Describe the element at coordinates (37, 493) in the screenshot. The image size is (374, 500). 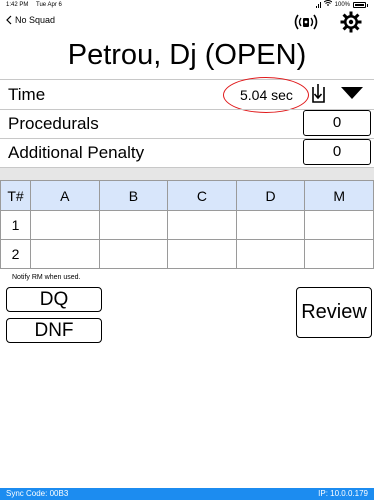
I see `sync-code: Sync Code: 00B3` at that location.